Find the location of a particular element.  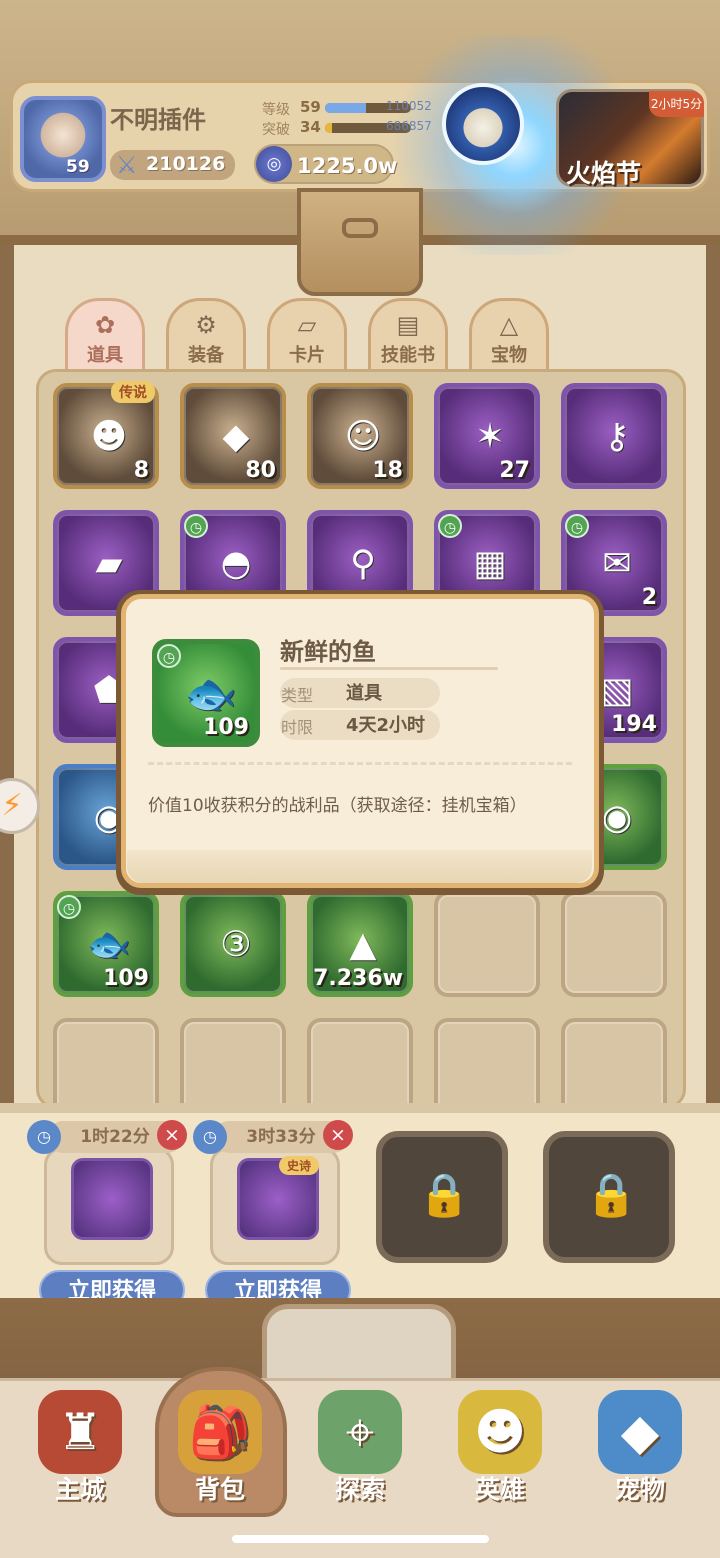

nav-explore: ⌖ 探索 is located at coordinates (360, 1450).